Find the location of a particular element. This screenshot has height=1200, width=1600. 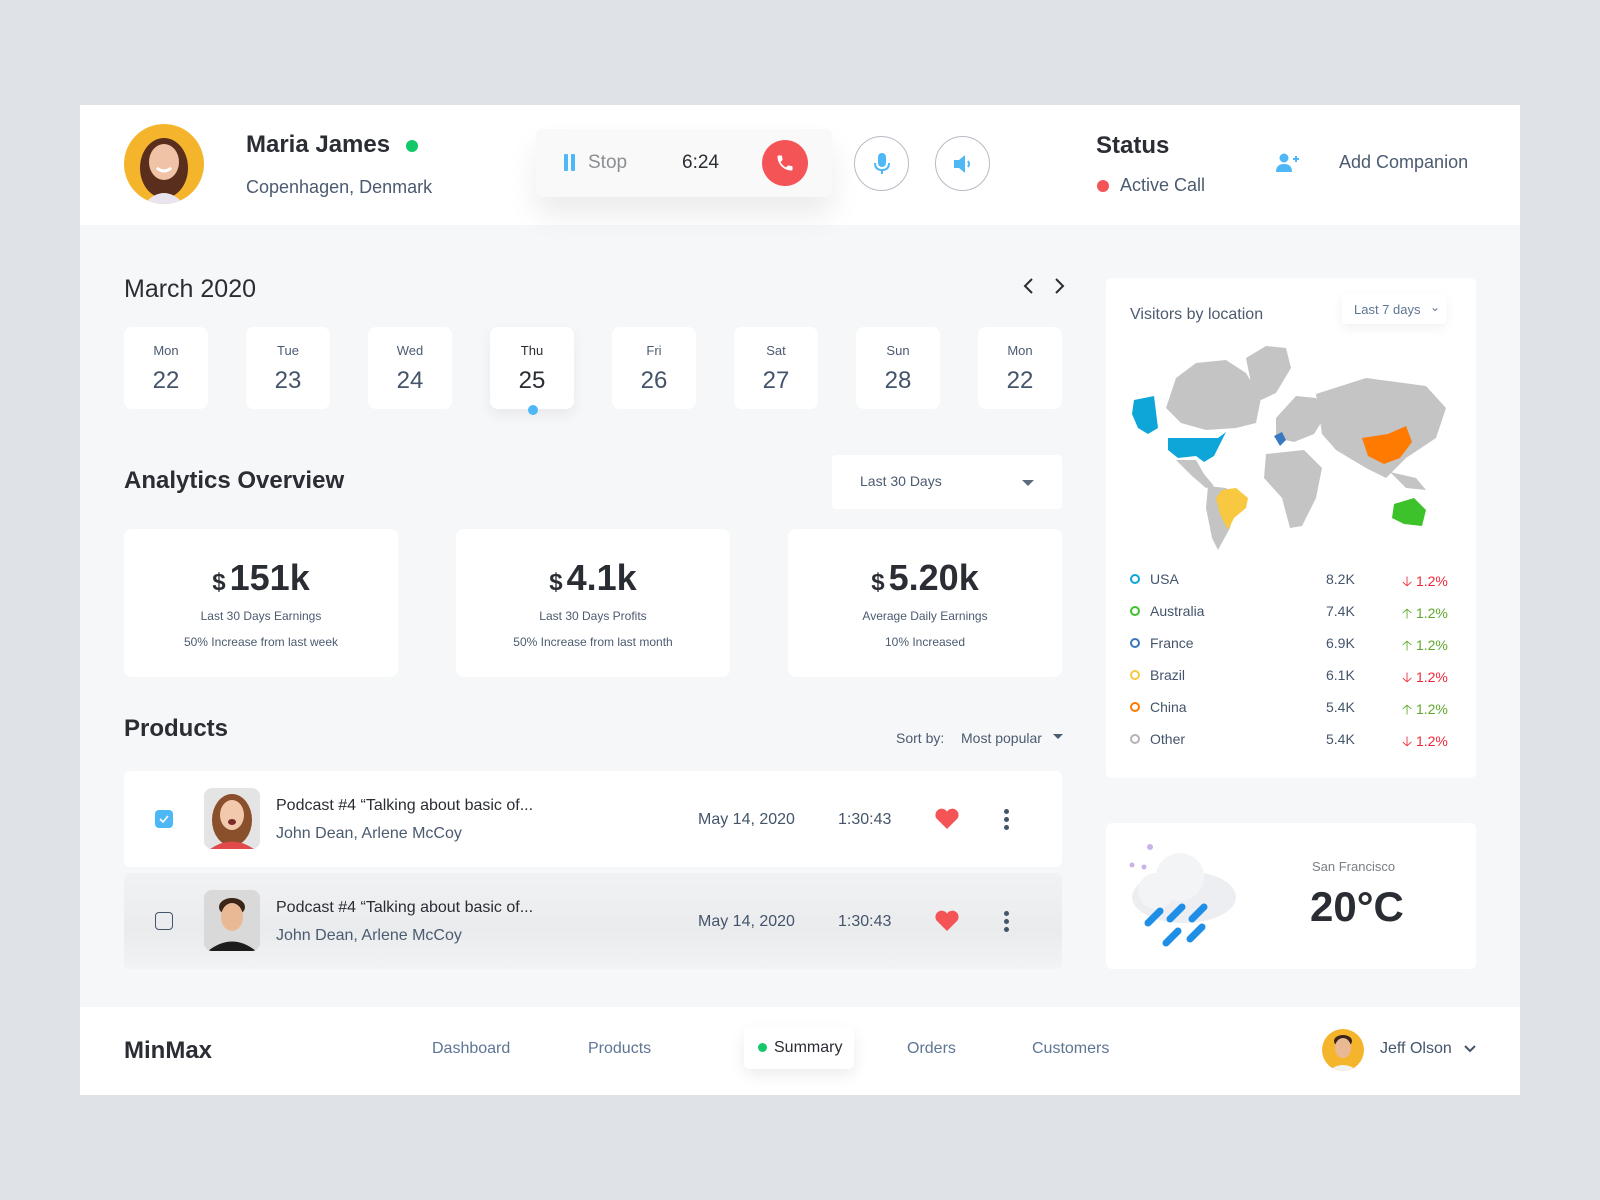

calendar-day-selected: Thu 25 is located at coordinates (532, 368).